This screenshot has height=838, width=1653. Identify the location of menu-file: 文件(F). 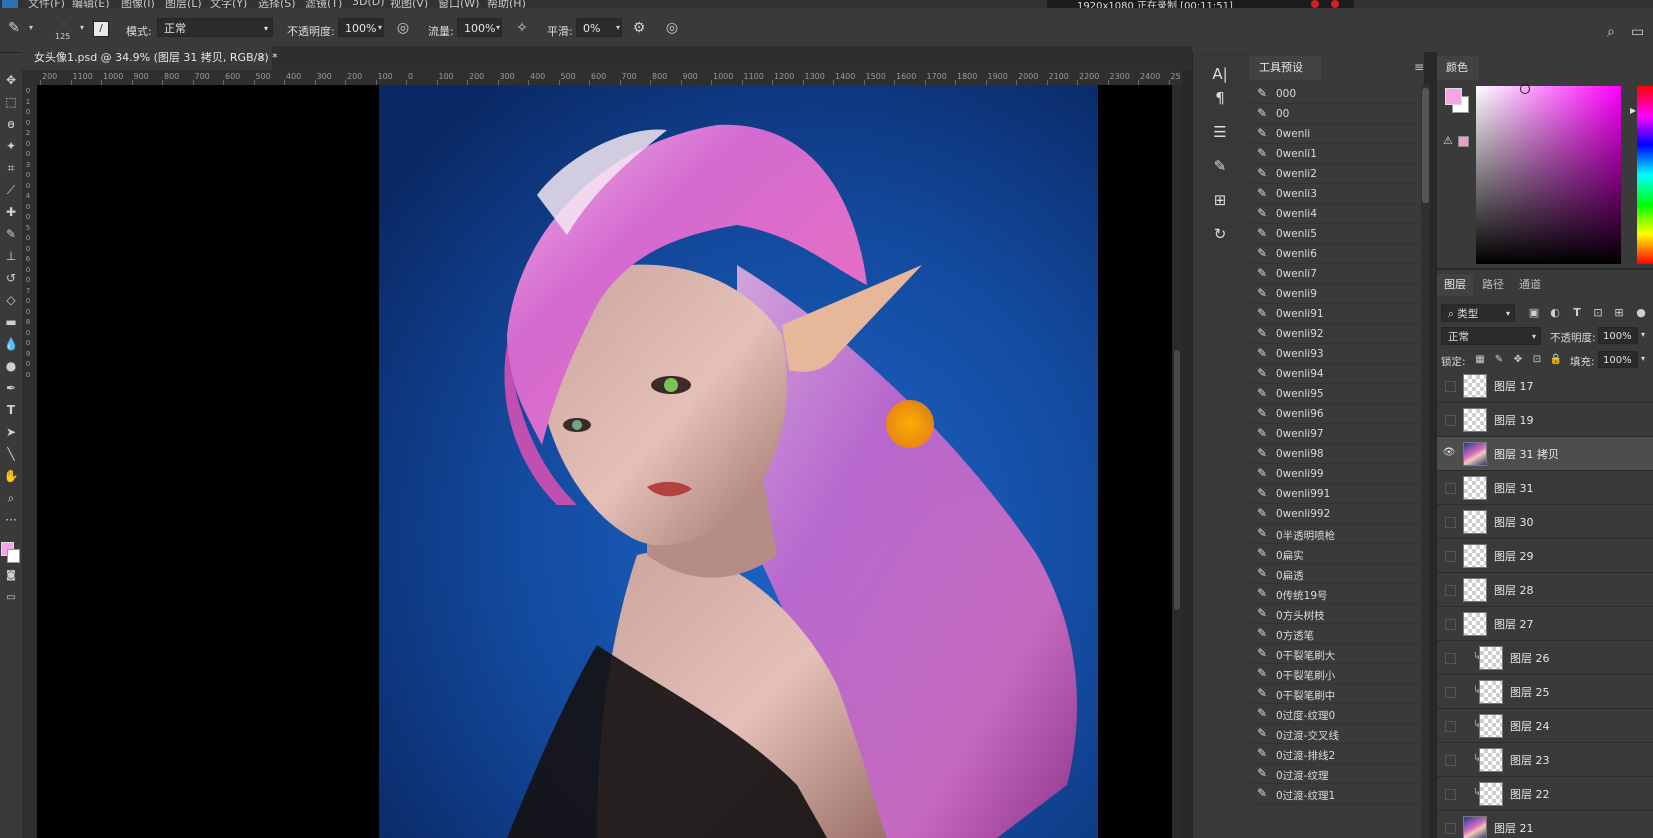
(46, 4).